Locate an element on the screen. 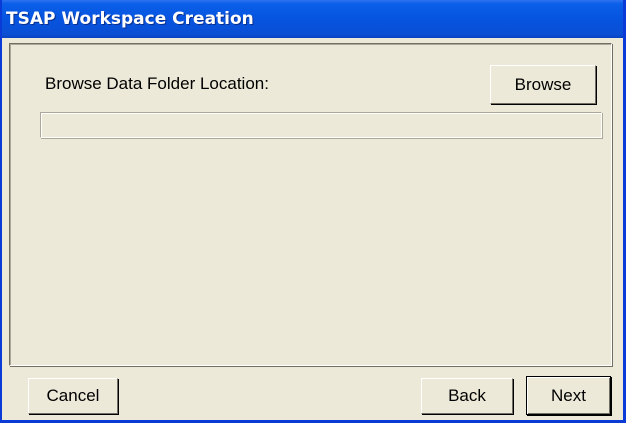 The image size is (633, 427). data-folder-path-field is located at coordinates (321, 125).